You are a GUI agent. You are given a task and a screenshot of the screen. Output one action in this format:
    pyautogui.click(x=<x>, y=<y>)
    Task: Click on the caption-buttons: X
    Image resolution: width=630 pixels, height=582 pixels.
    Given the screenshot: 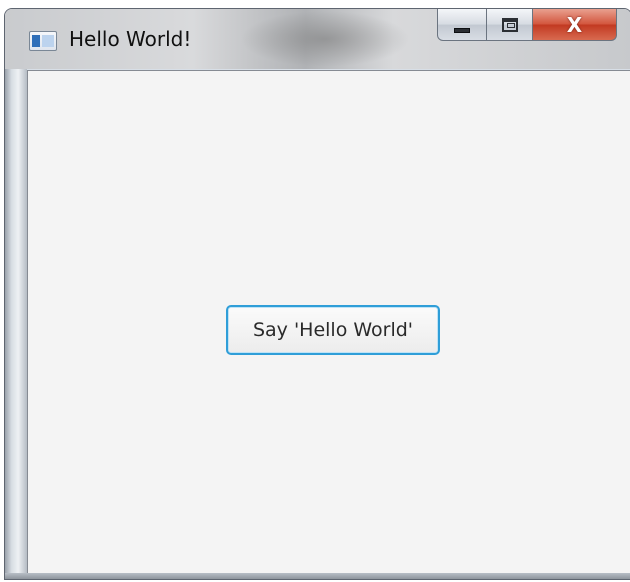 What is the action you would take?
    pyautogui.click(x=527, y=25)
    